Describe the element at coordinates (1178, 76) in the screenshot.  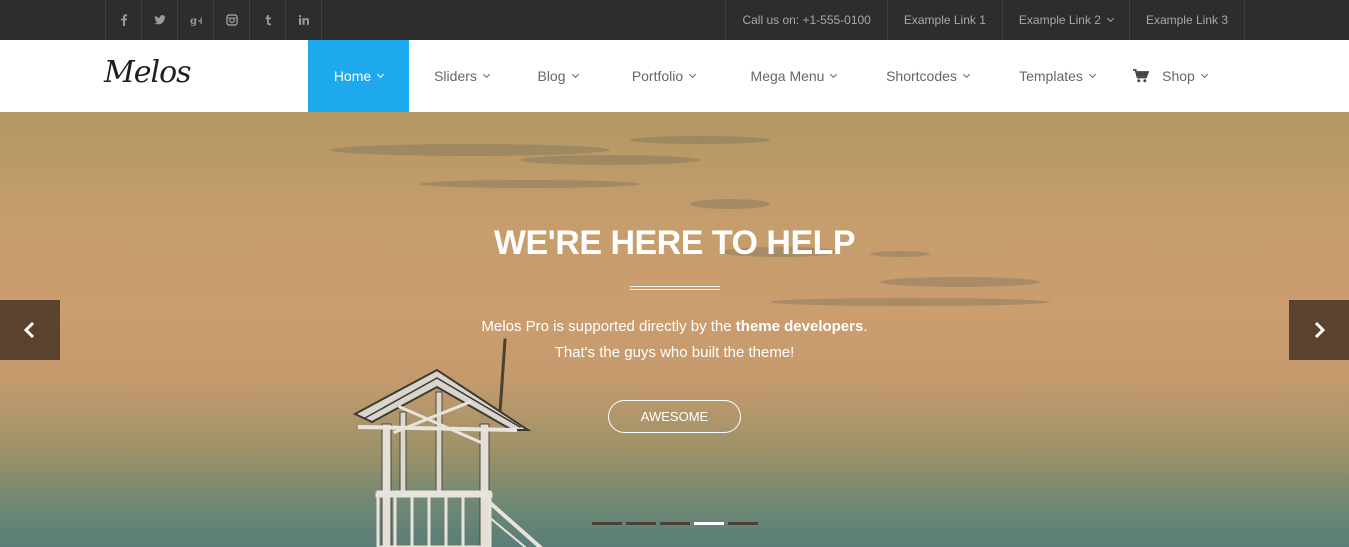
I see `nav-item-label: Shop` at that location.